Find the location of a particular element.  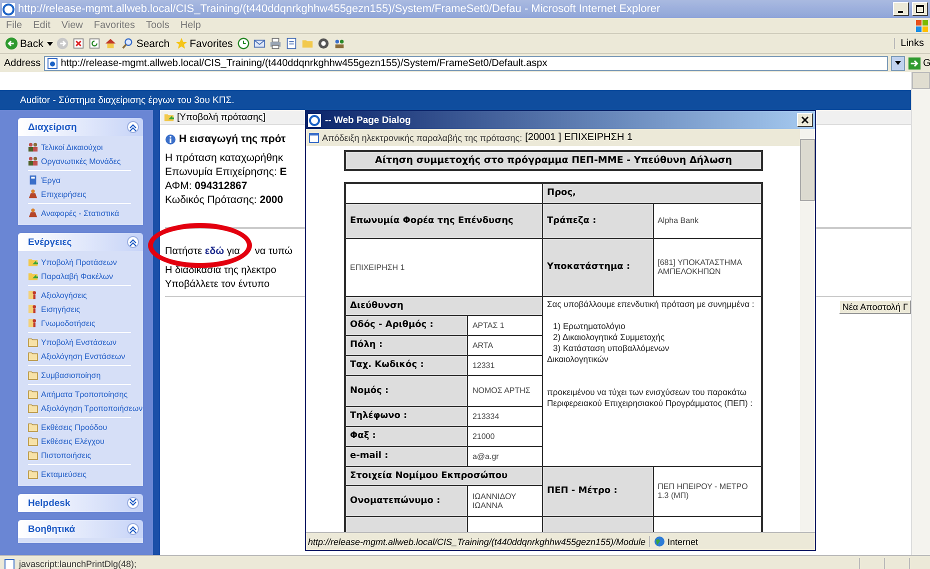

sidebar-link: Αξιολογήσεις is located at coordinates (57, 295).